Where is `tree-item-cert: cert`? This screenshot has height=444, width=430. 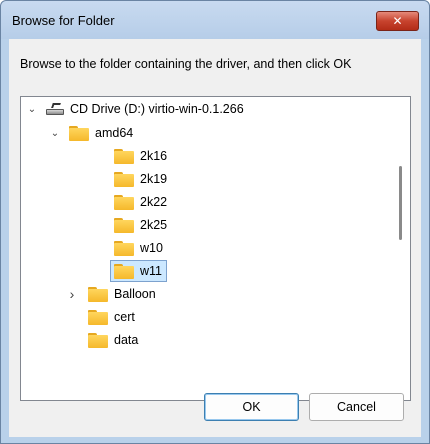 tree-item-cert: cert is located at coordinates (111, 317).